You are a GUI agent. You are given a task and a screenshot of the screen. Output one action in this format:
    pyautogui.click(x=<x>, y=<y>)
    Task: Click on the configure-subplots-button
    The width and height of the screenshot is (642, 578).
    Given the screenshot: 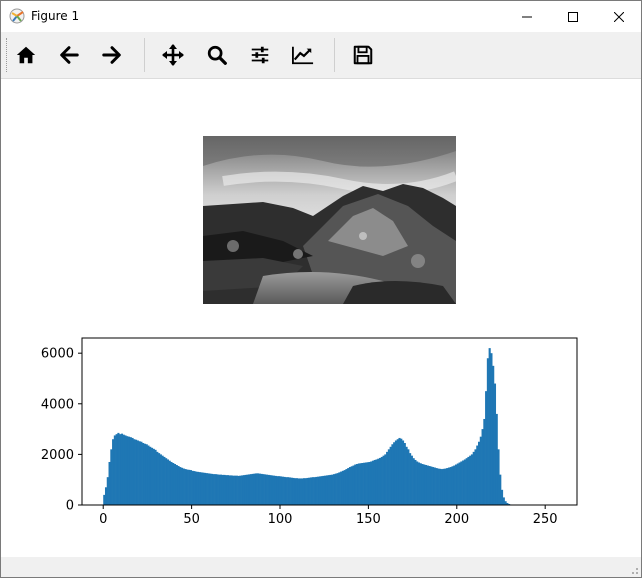 What is the action you would take?
    pyautogui.click(x=260, y=55)
    